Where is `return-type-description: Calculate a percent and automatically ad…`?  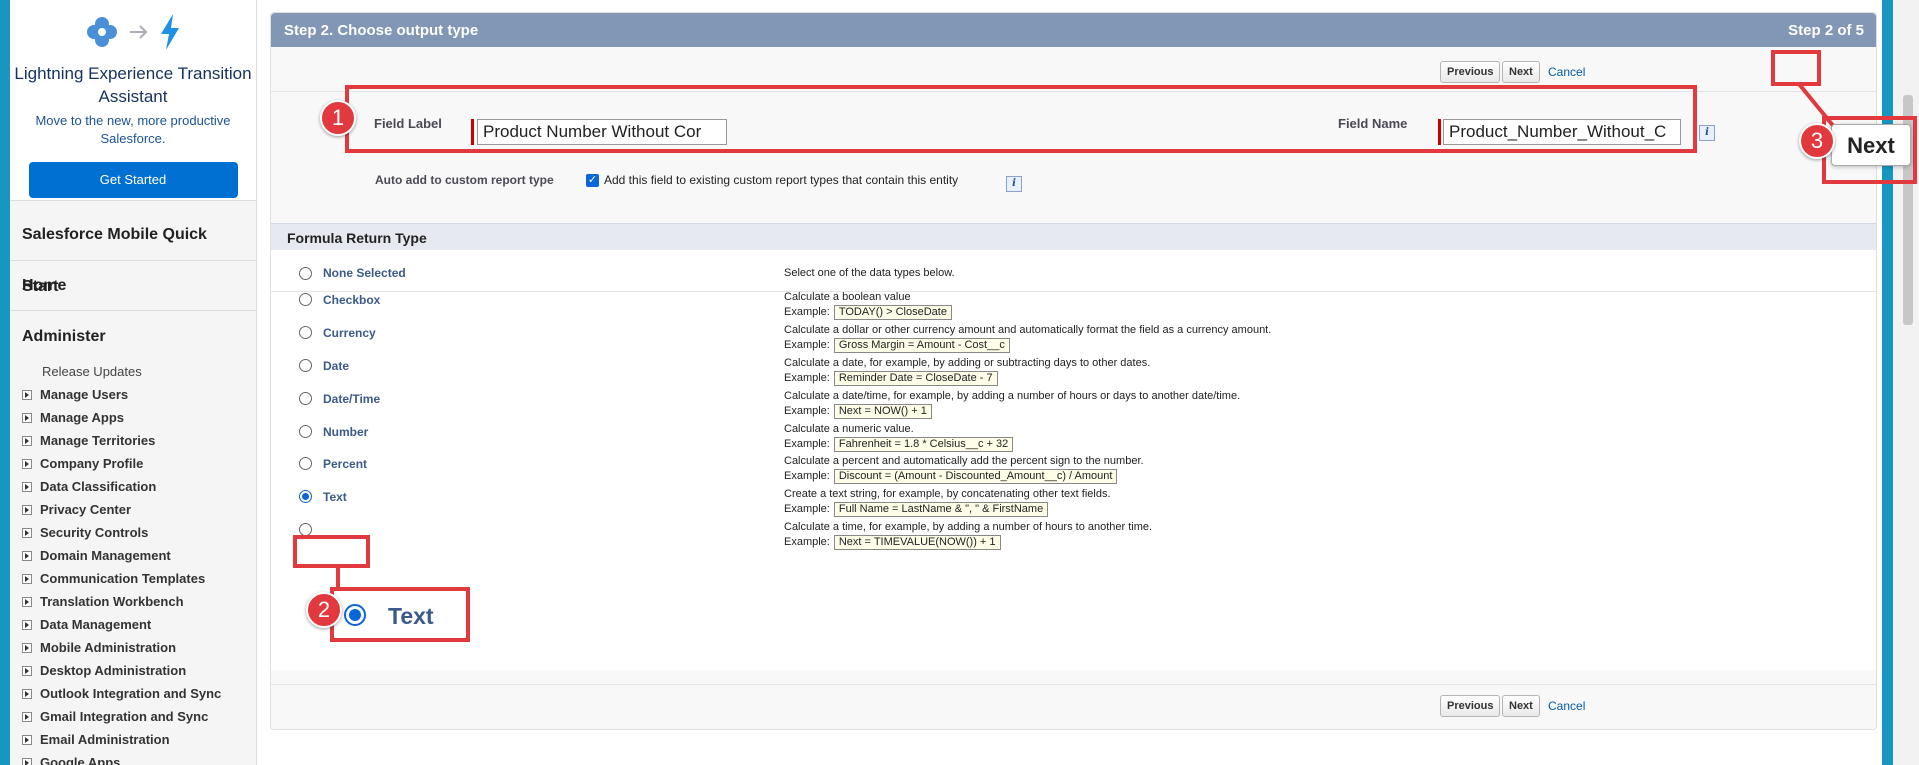 return-type-description: Calculate a percent and automatically ad… is located at coordinates (964, 461).